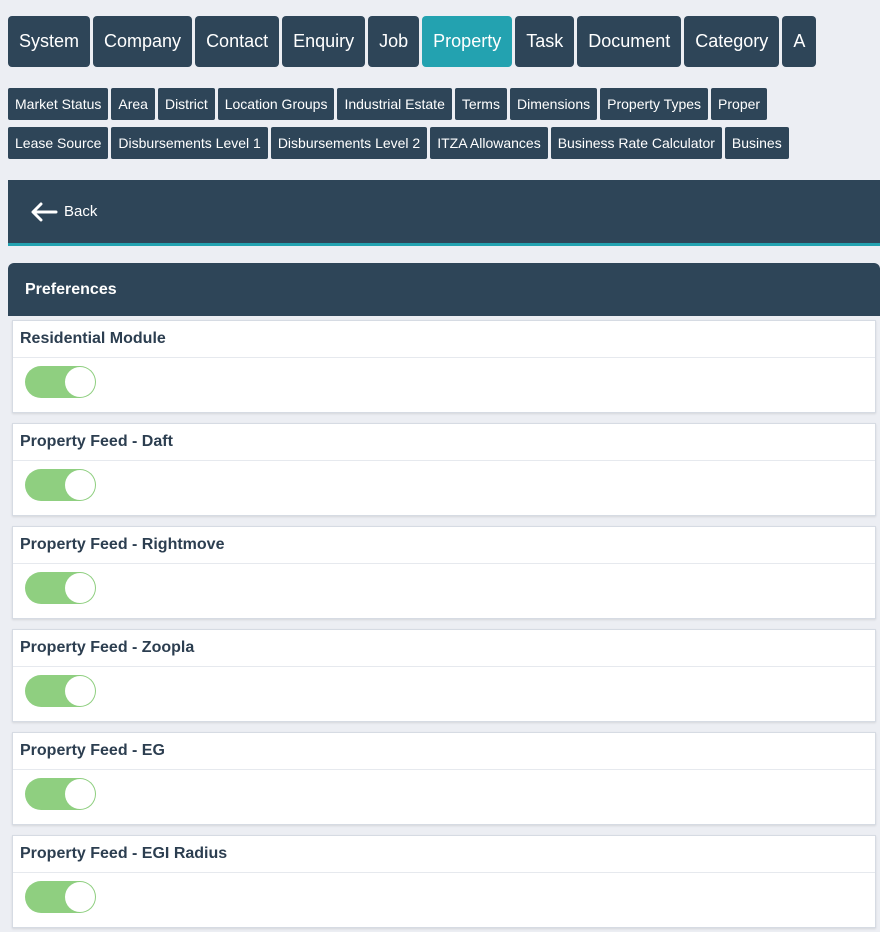 The image size is (880, 932). What do you see at coordinates (444, 366) in the screenshot?
I see `preference-card-residential-module: Residential Module` at bounding box center [444, 366].